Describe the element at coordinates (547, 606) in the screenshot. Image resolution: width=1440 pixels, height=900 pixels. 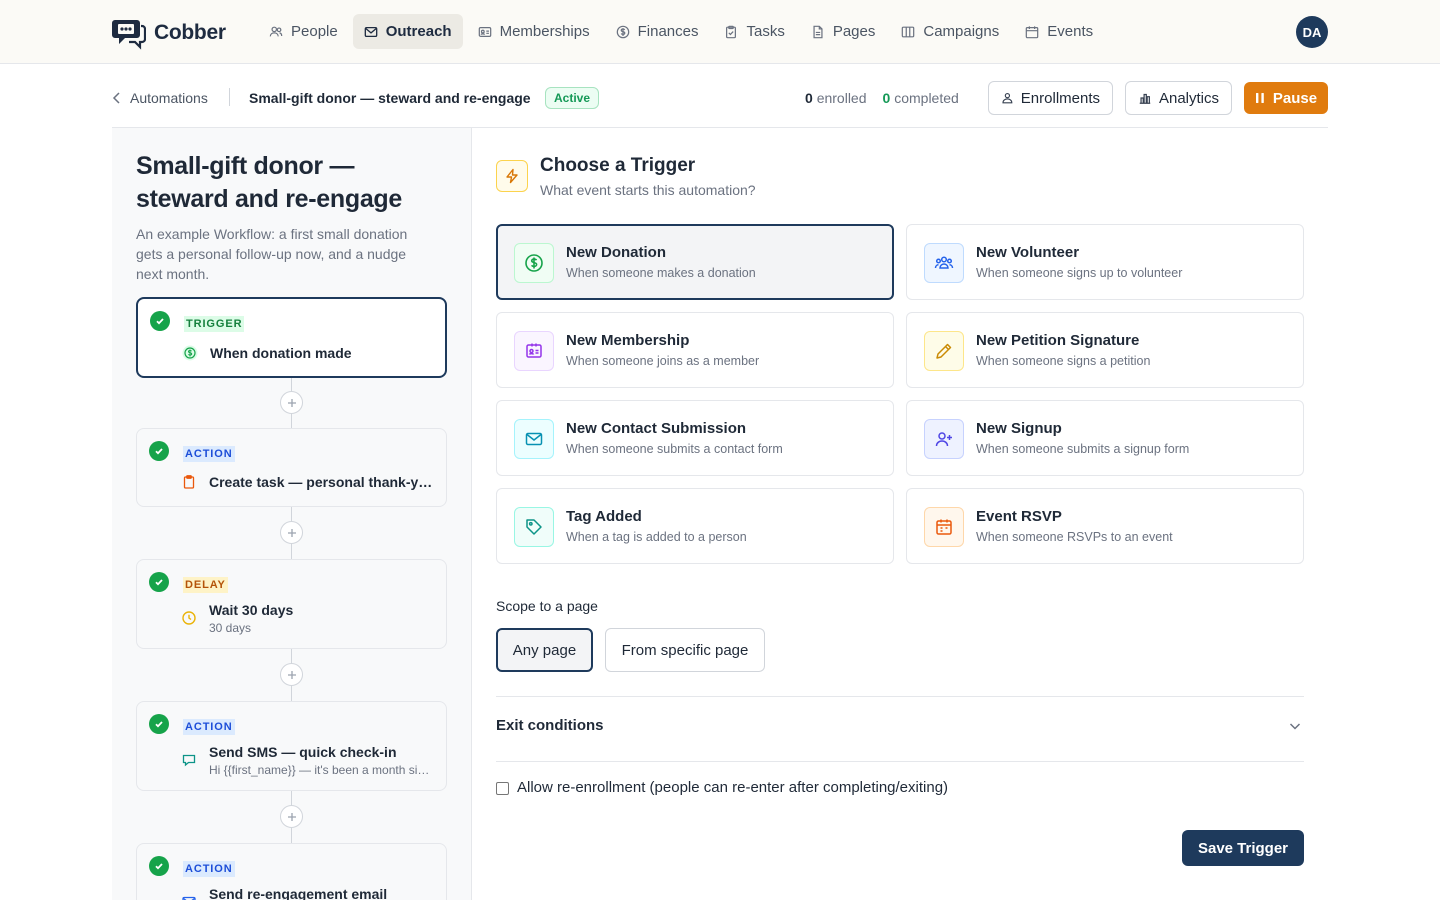
I see `scope-label: Scope to a page` at that location.